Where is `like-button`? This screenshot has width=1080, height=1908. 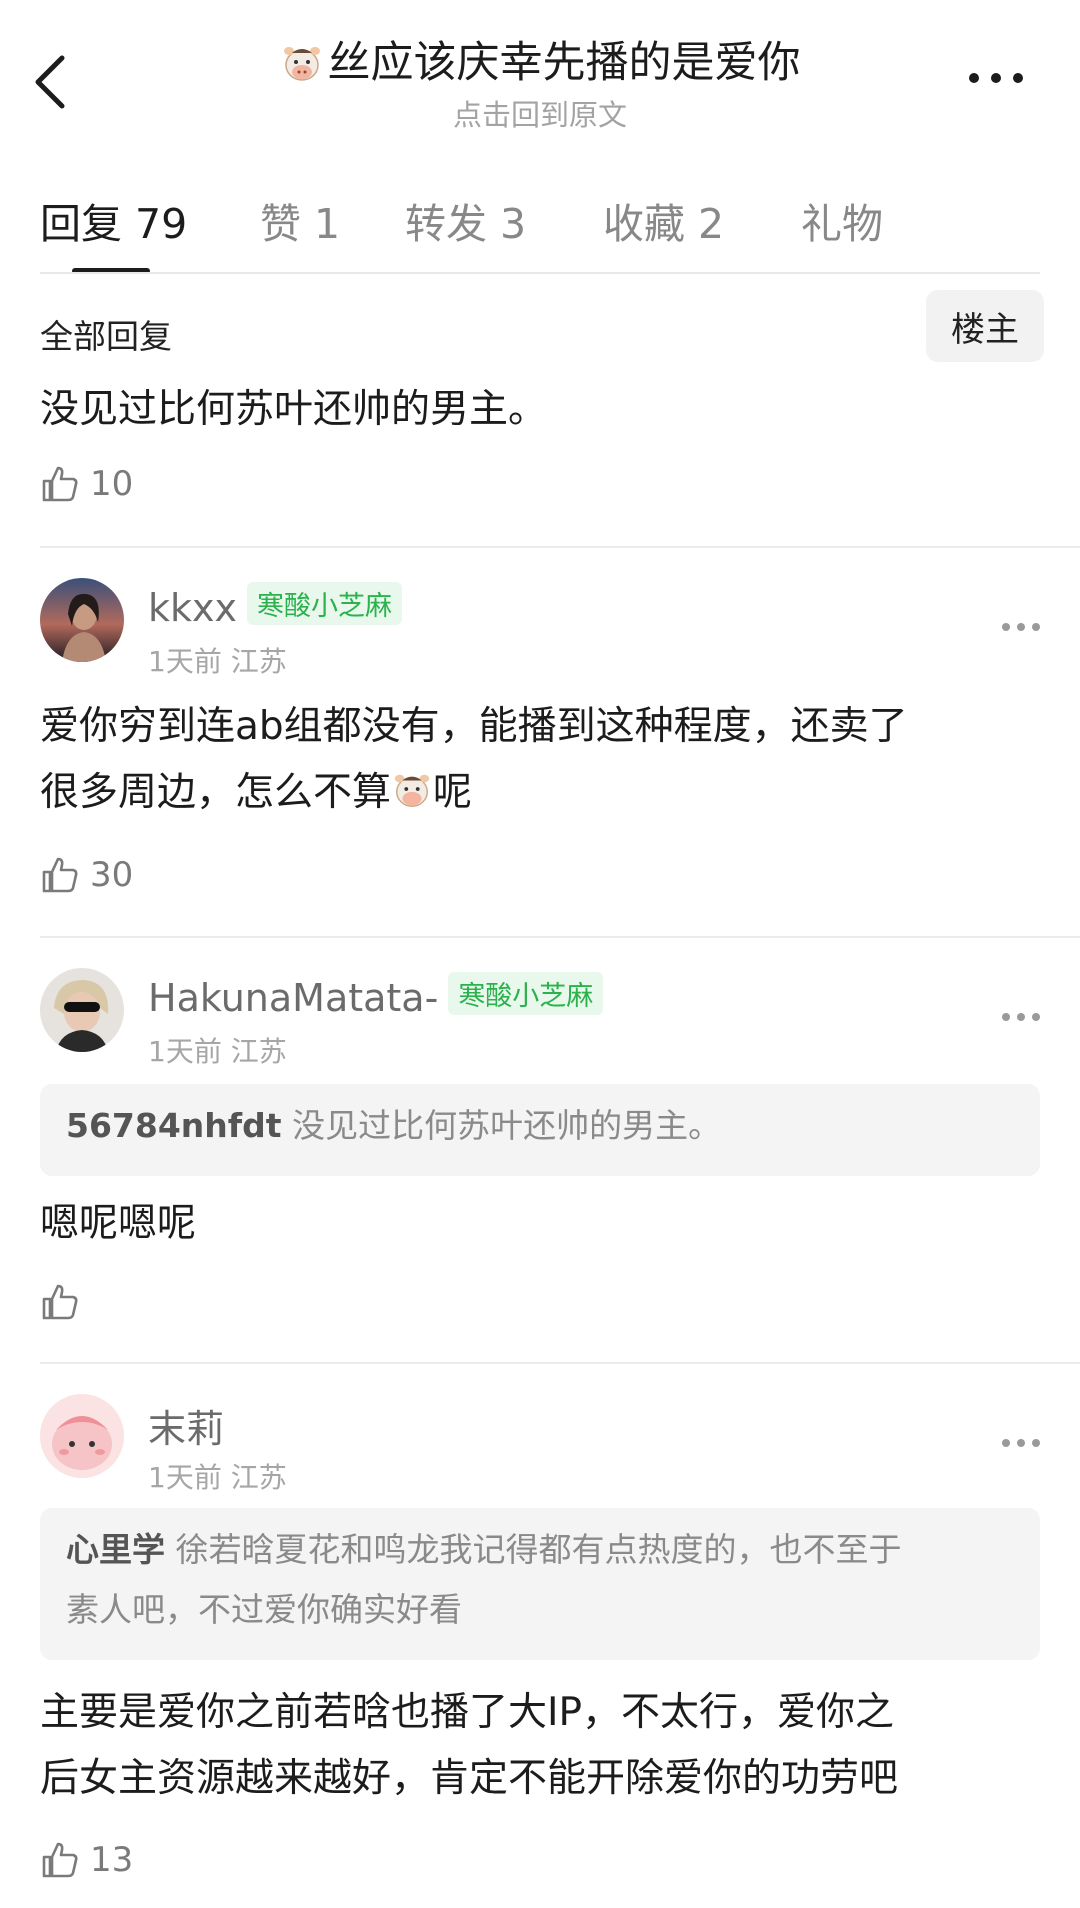 like-button is located at coordinates (65, 1302).